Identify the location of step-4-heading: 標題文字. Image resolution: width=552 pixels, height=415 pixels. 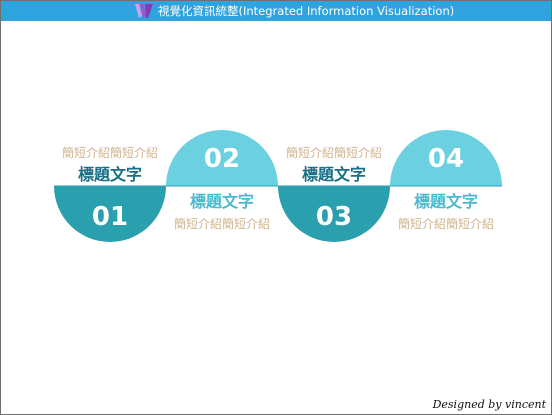
(445, 201).